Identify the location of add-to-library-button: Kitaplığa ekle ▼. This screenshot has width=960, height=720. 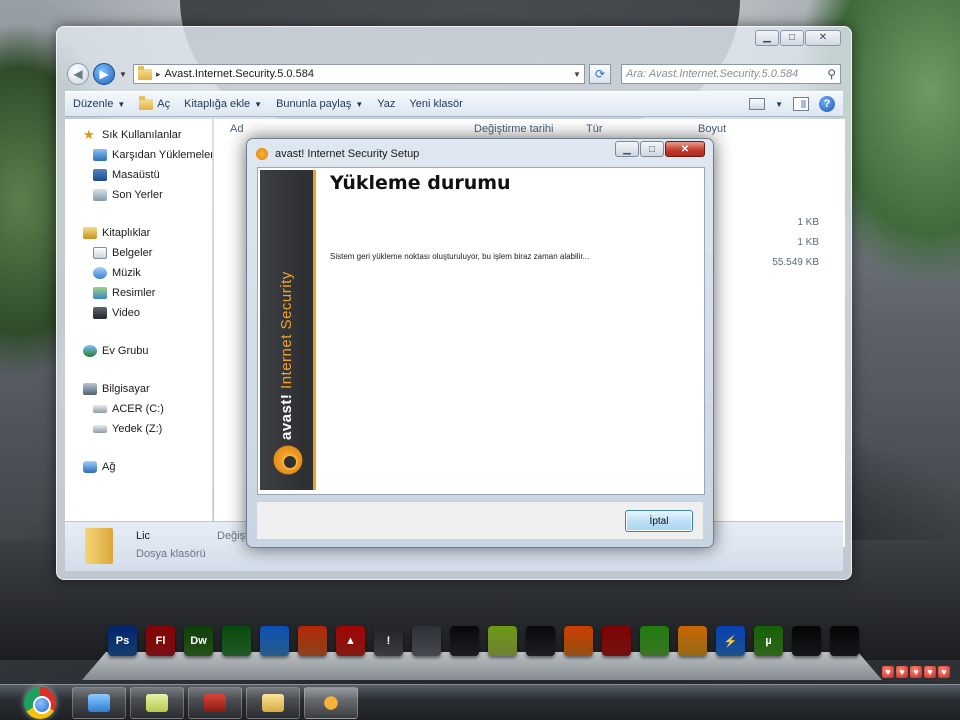
(230, 104).